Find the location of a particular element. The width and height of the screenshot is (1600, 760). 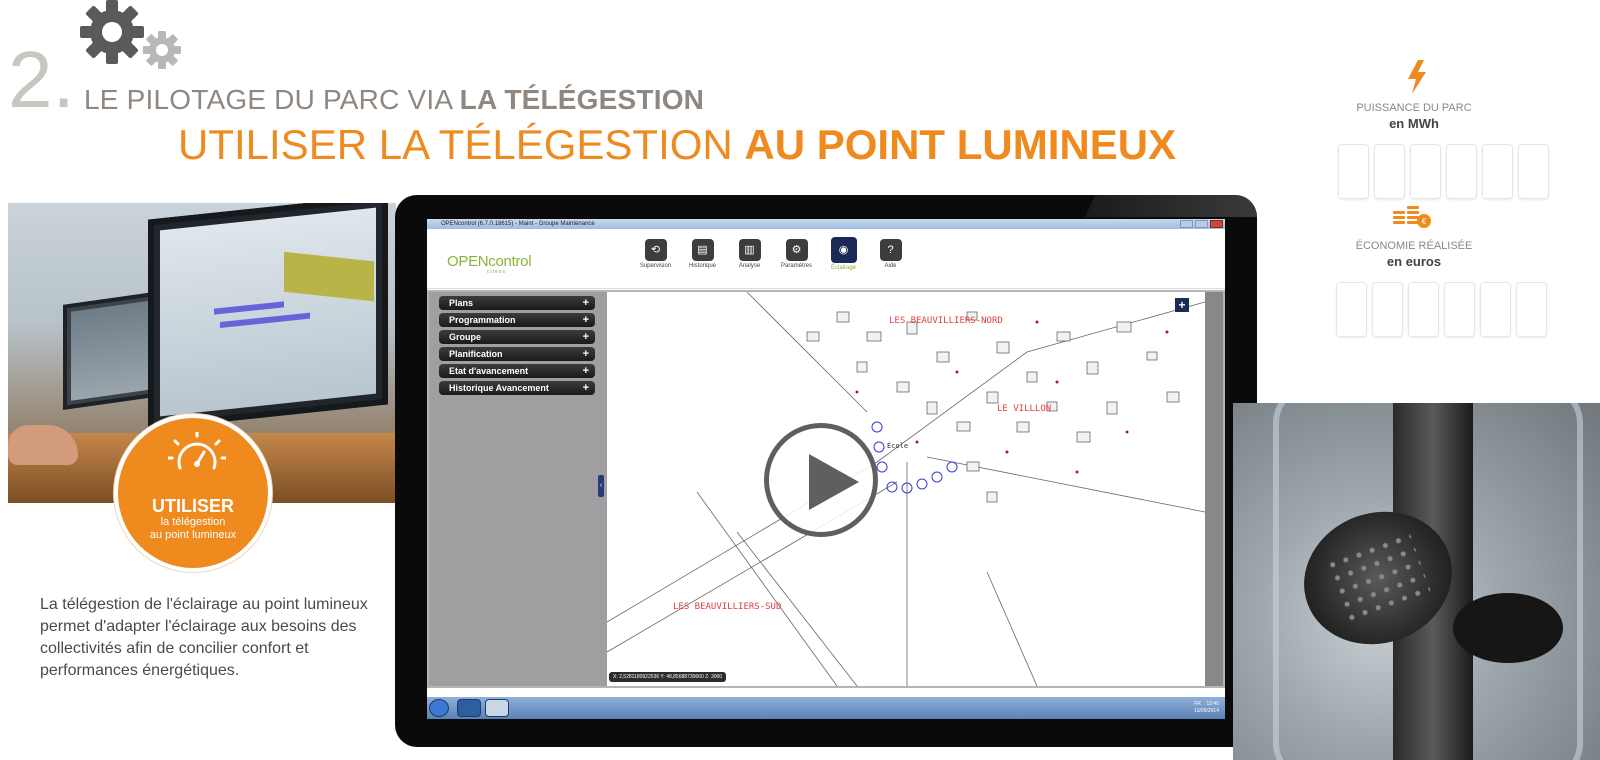

map-label-villlon: LE VILLLON is located at coordinates (1024, 409).